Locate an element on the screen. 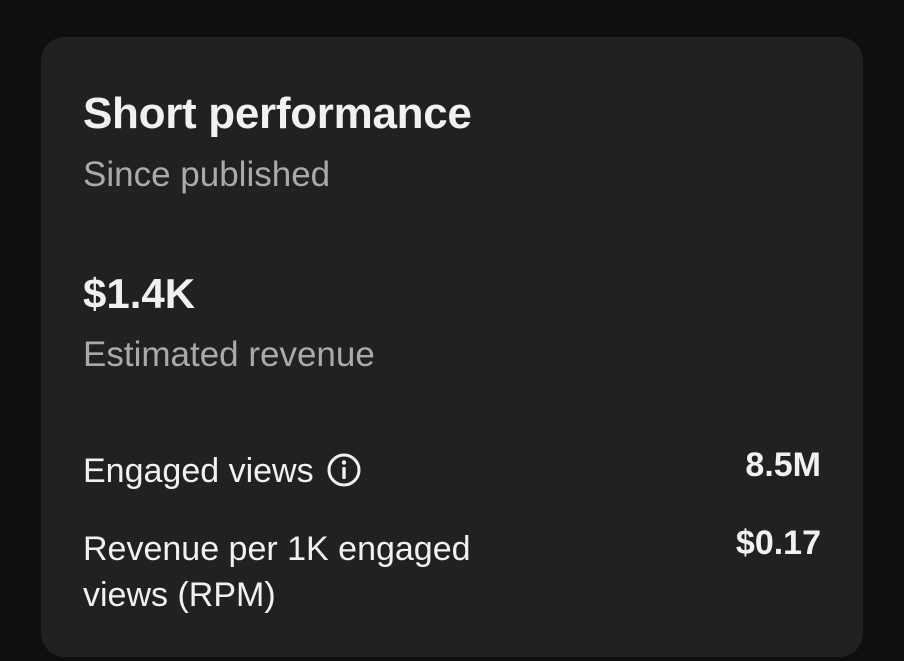 This screenshot has width=904, height=661. rpm-label: Revenue per 1K engaged views (RPM) is located at coordinates (277, 572).